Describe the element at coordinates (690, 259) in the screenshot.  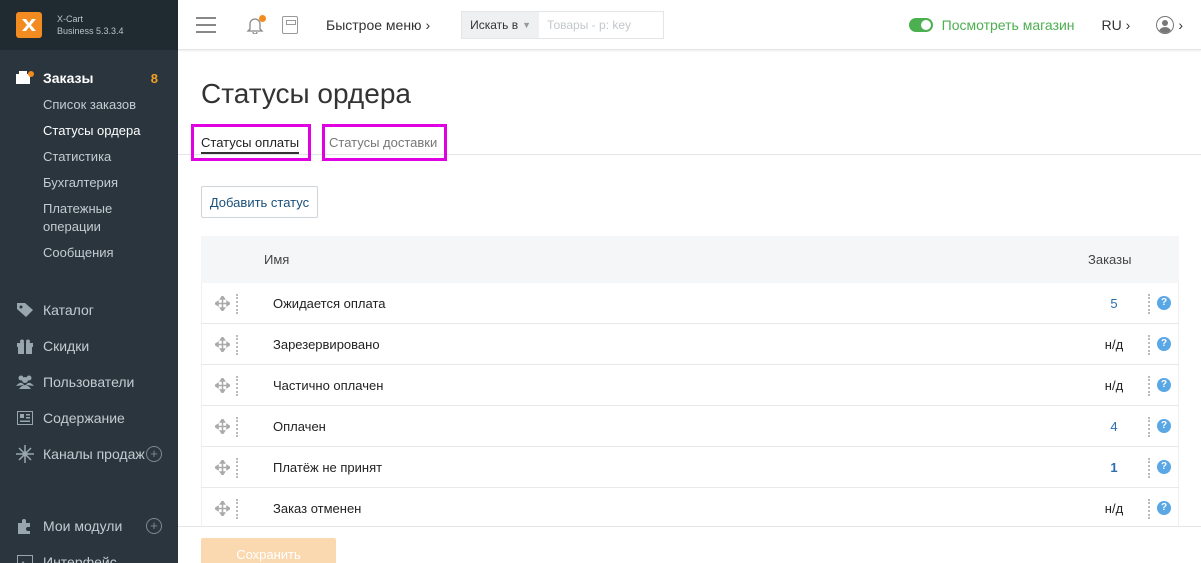
I see `table-header: Имя Заказы` at that location.